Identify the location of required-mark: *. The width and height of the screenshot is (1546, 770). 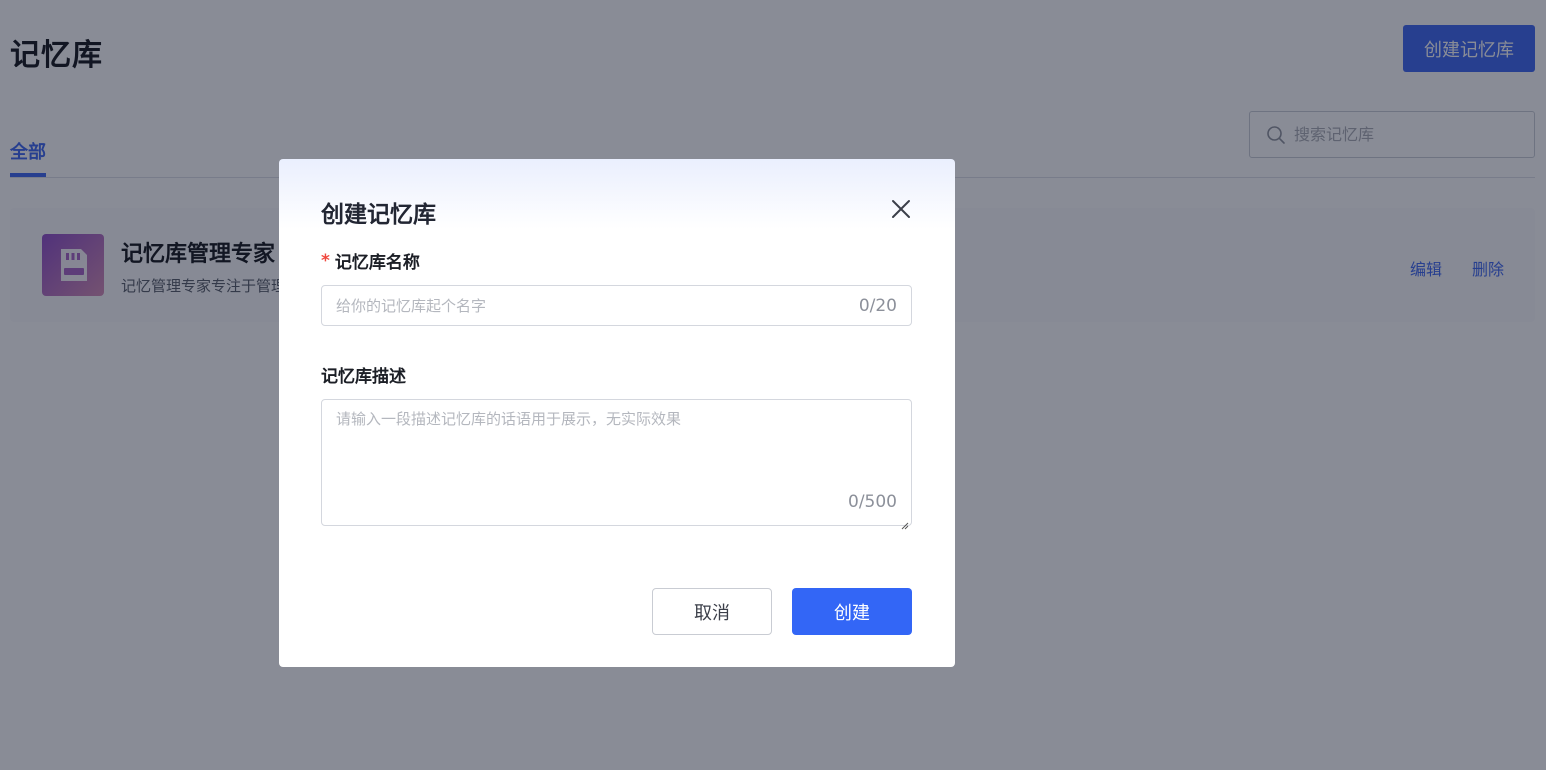
(325, 260).